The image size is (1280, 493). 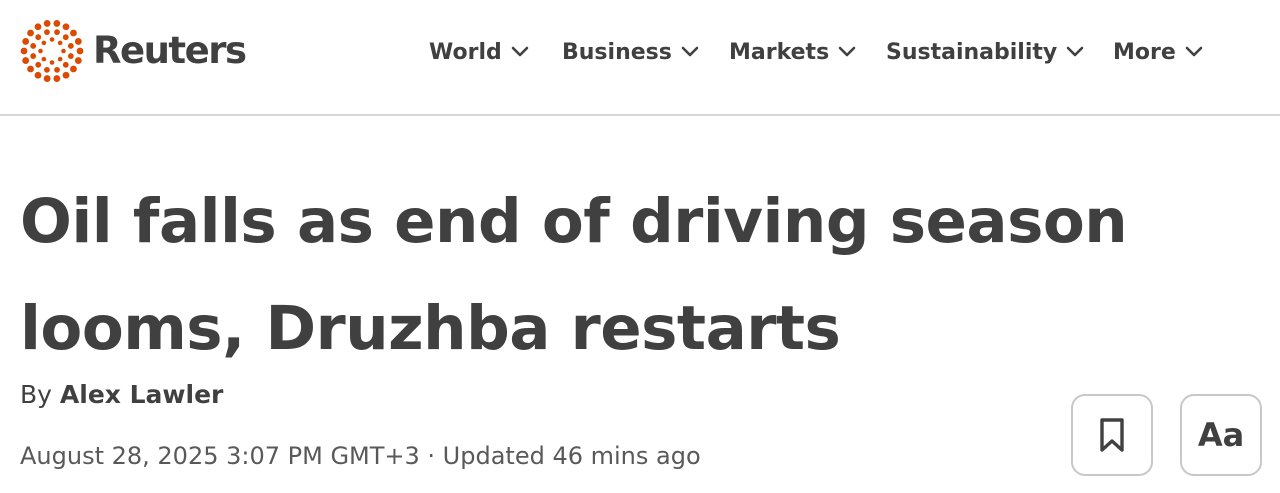 What do you see at coordinates (36, 394) in the screenshot?
I see `byline-prefix: By` at bounding box center [36, 394].